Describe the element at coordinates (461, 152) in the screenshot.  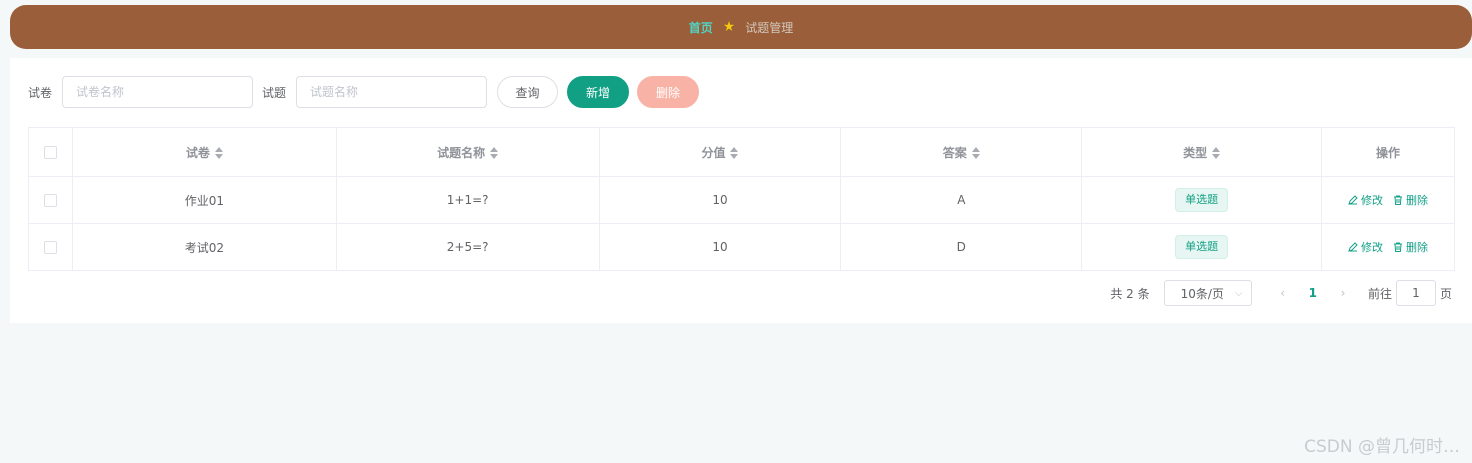
I see `column-header-label: 试题名称` at that location.